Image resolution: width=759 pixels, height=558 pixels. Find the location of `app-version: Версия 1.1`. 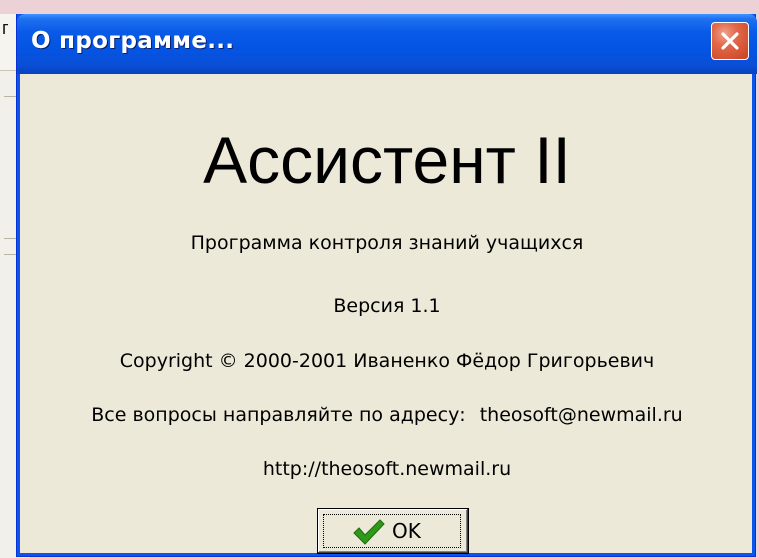

app-version: Версия 1.1 is located at coordinates (387, 306).